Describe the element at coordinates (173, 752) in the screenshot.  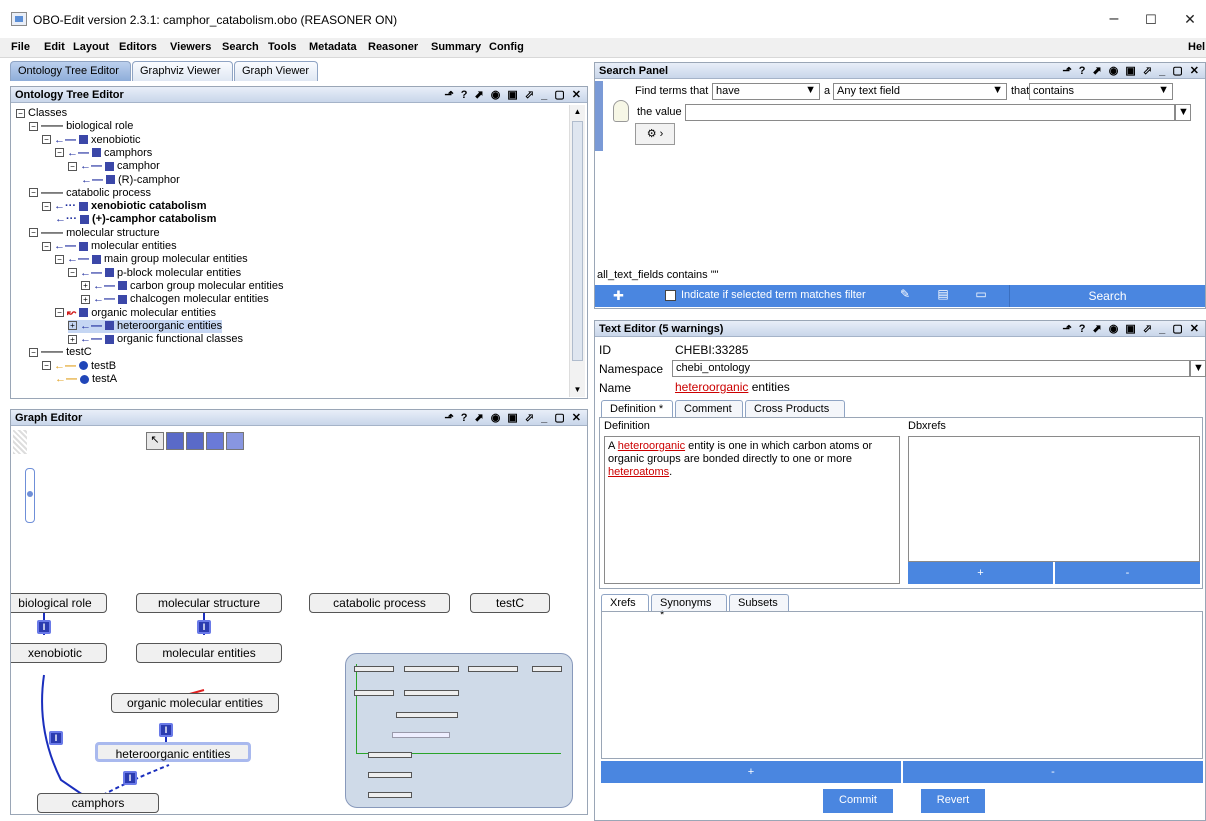
I see `graph-node-heteroorganic-entities: heteroorganic entities` at that location.